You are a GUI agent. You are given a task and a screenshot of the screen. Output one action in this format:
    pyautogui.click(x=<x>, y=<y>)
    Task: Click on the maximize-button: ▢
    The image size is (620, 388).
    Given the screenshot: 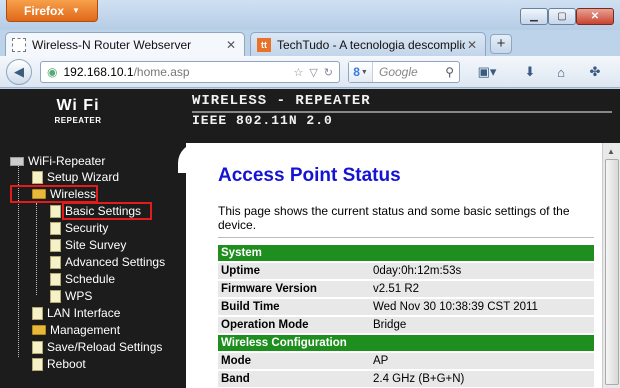 What is the action you would take?
    pyautogui.click(x=562, y=16)
    